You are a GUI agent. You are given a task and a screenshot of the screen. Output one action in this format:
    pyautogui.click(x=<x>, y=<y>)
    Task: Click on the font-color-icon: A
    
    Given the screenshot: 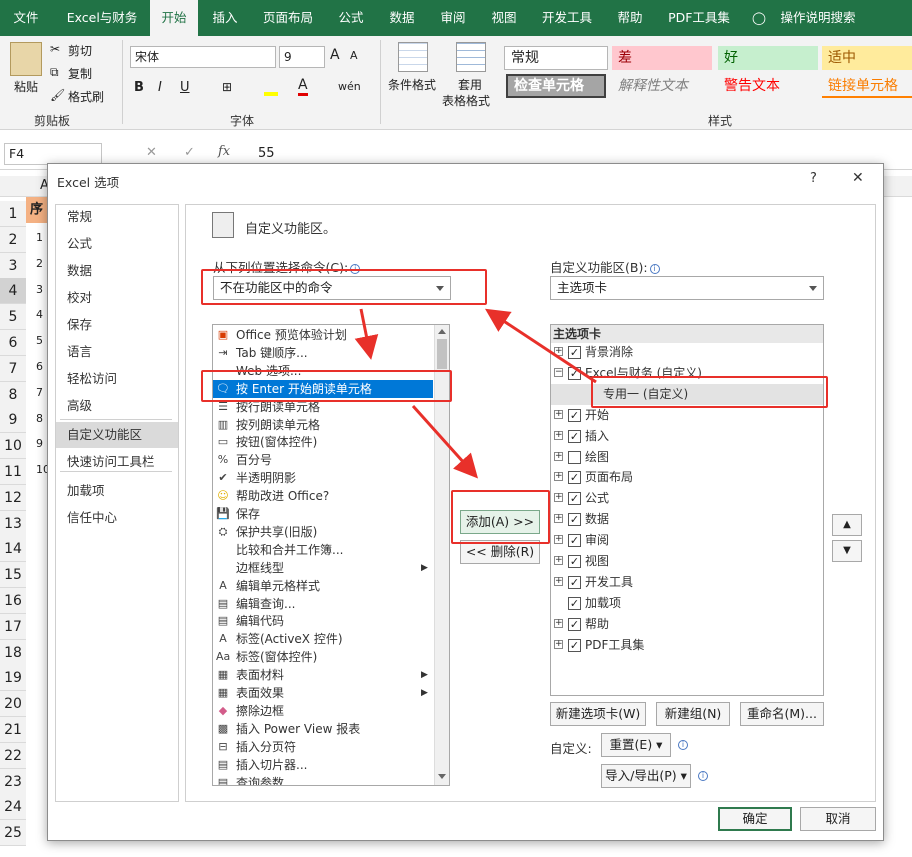 What is the action you would take?
    pyautogui.click(x=303, y=86)
    